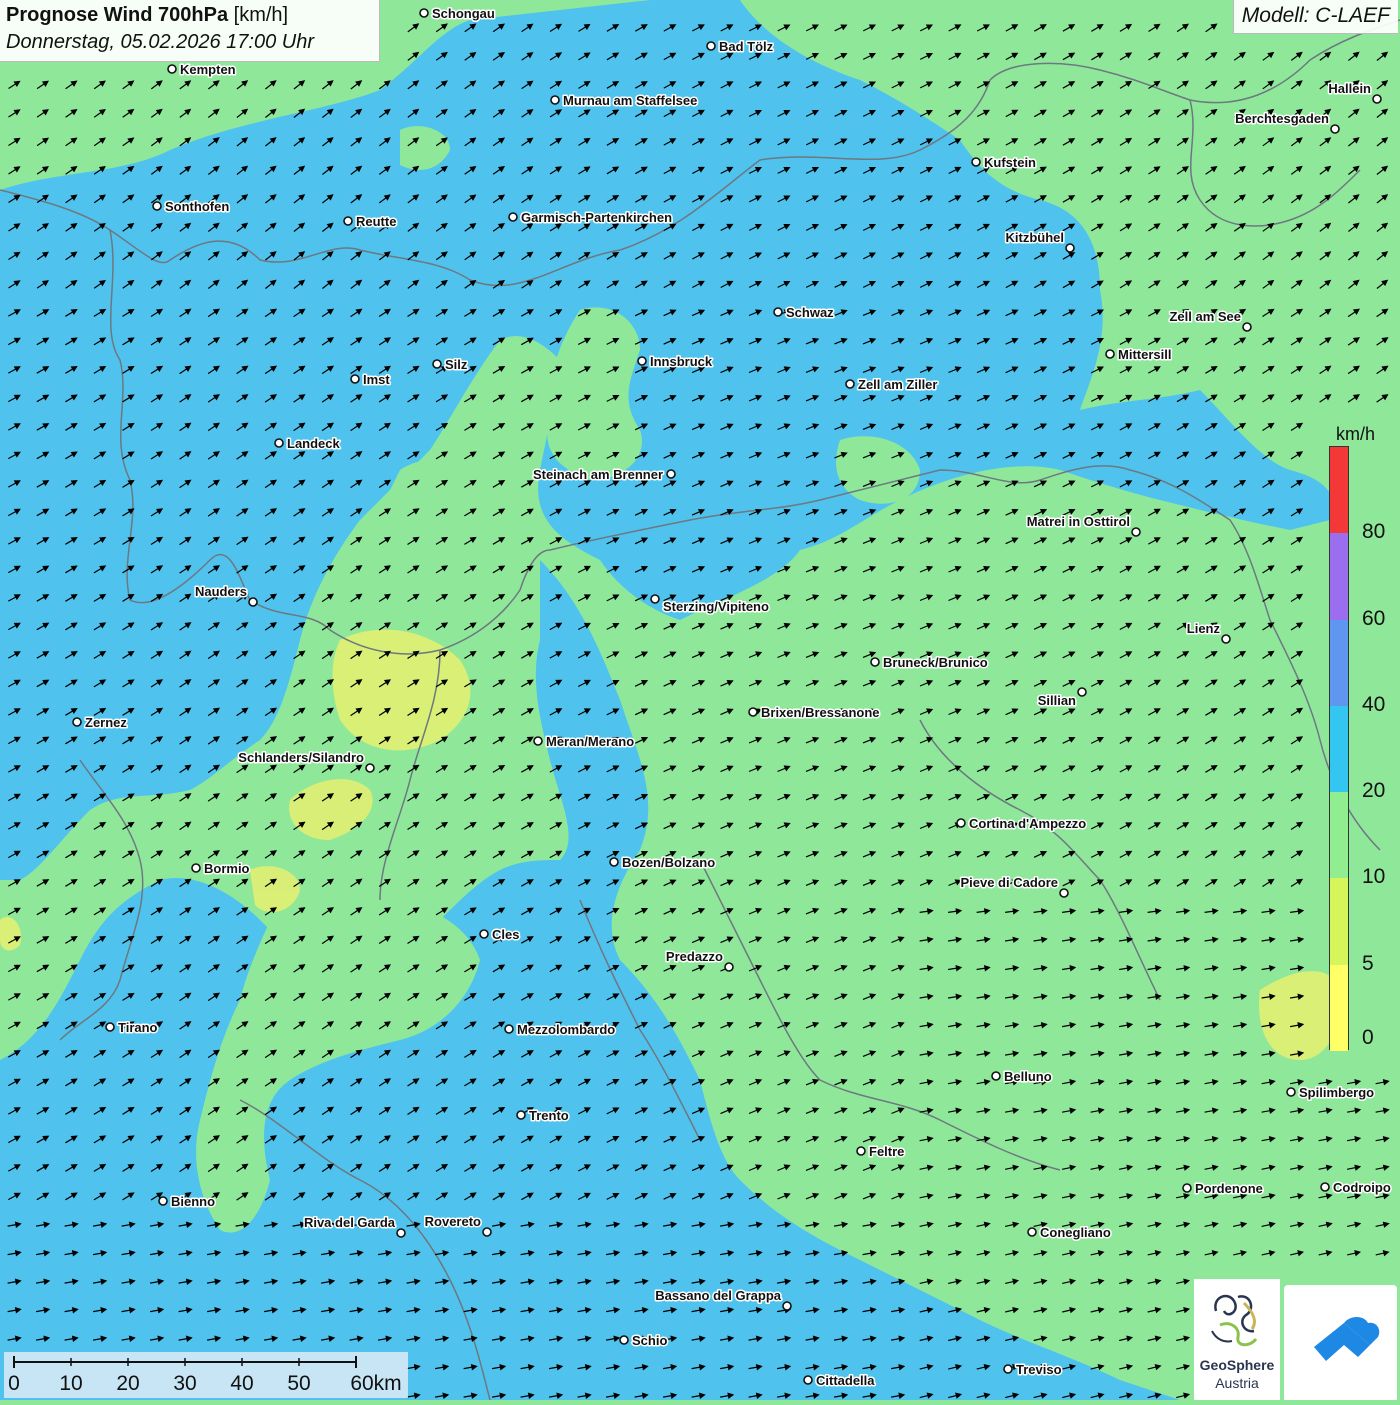  I want to click on city-label: Spilimbergo, so click(1336, 1092).